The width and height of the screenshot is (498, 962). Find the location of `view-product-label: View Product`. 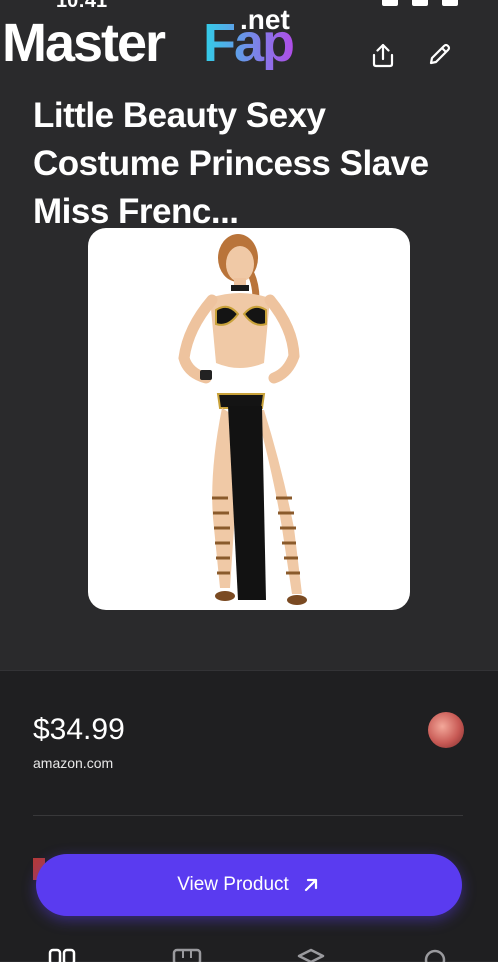

view-product-label: View Product is located at coordinates (233, 884).